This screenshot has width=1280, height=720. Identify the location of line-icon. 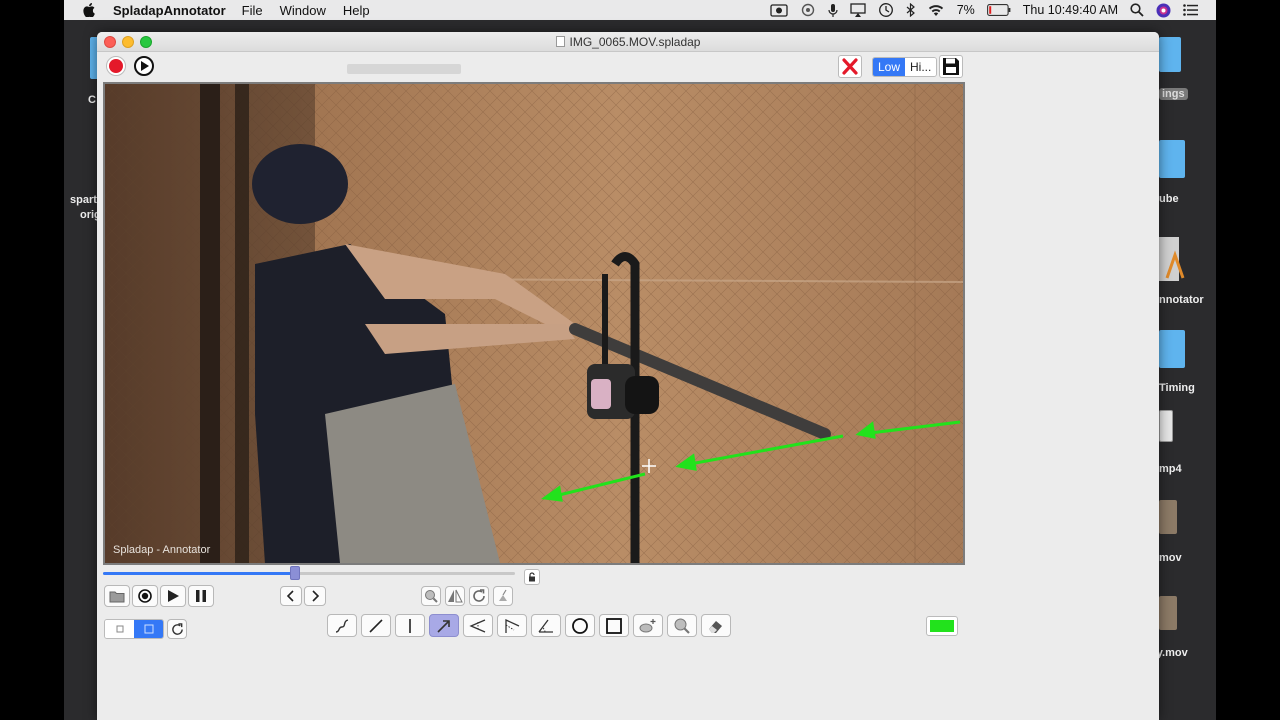
(376, 625).